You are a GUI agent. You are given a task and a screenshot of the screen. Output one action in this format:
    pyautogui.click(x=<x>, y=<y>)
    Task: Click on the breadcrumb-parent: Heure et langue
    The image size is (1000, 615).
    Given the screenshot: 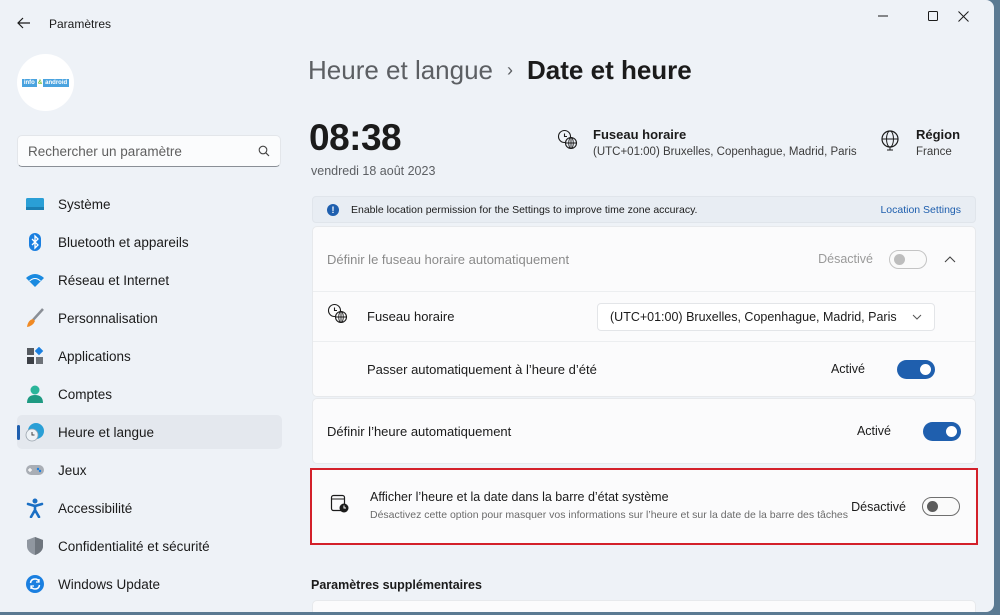 What is the action you would take?
    pyautogui.click(x=400, y=70)
    